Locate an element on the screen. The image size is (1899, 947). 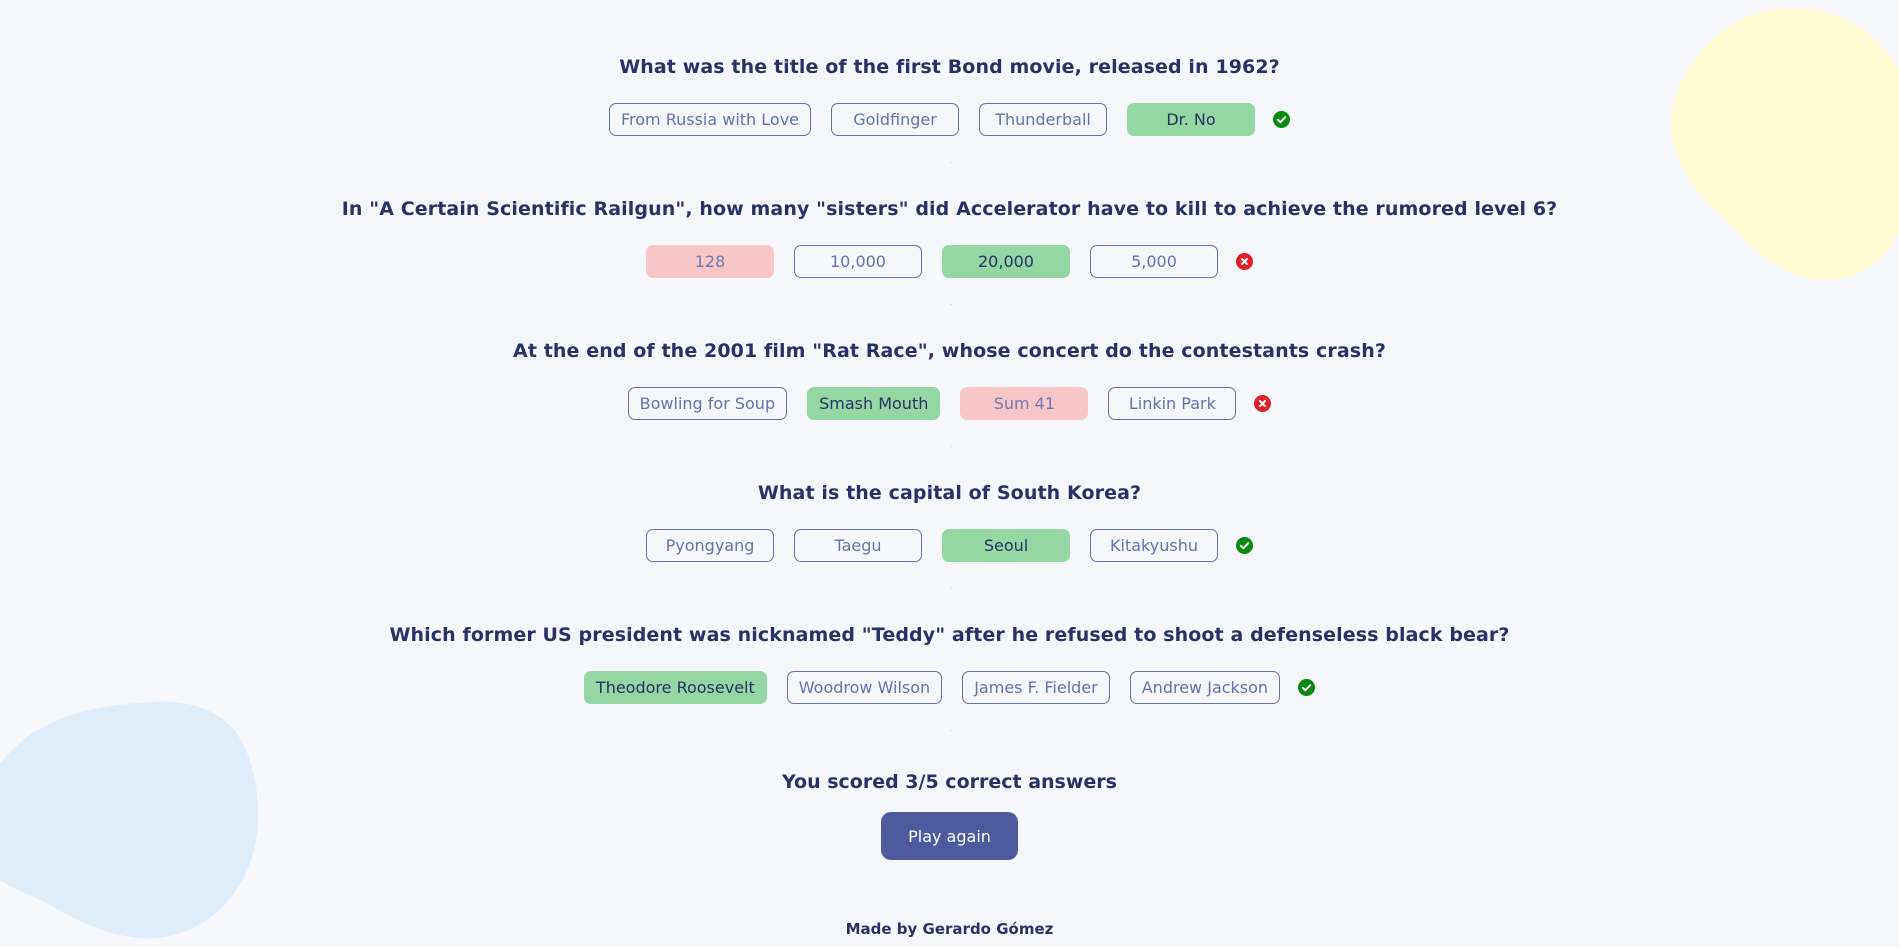
answer-options: 128 10,000 20,000 5,000 is located at coordinates (949, 261).